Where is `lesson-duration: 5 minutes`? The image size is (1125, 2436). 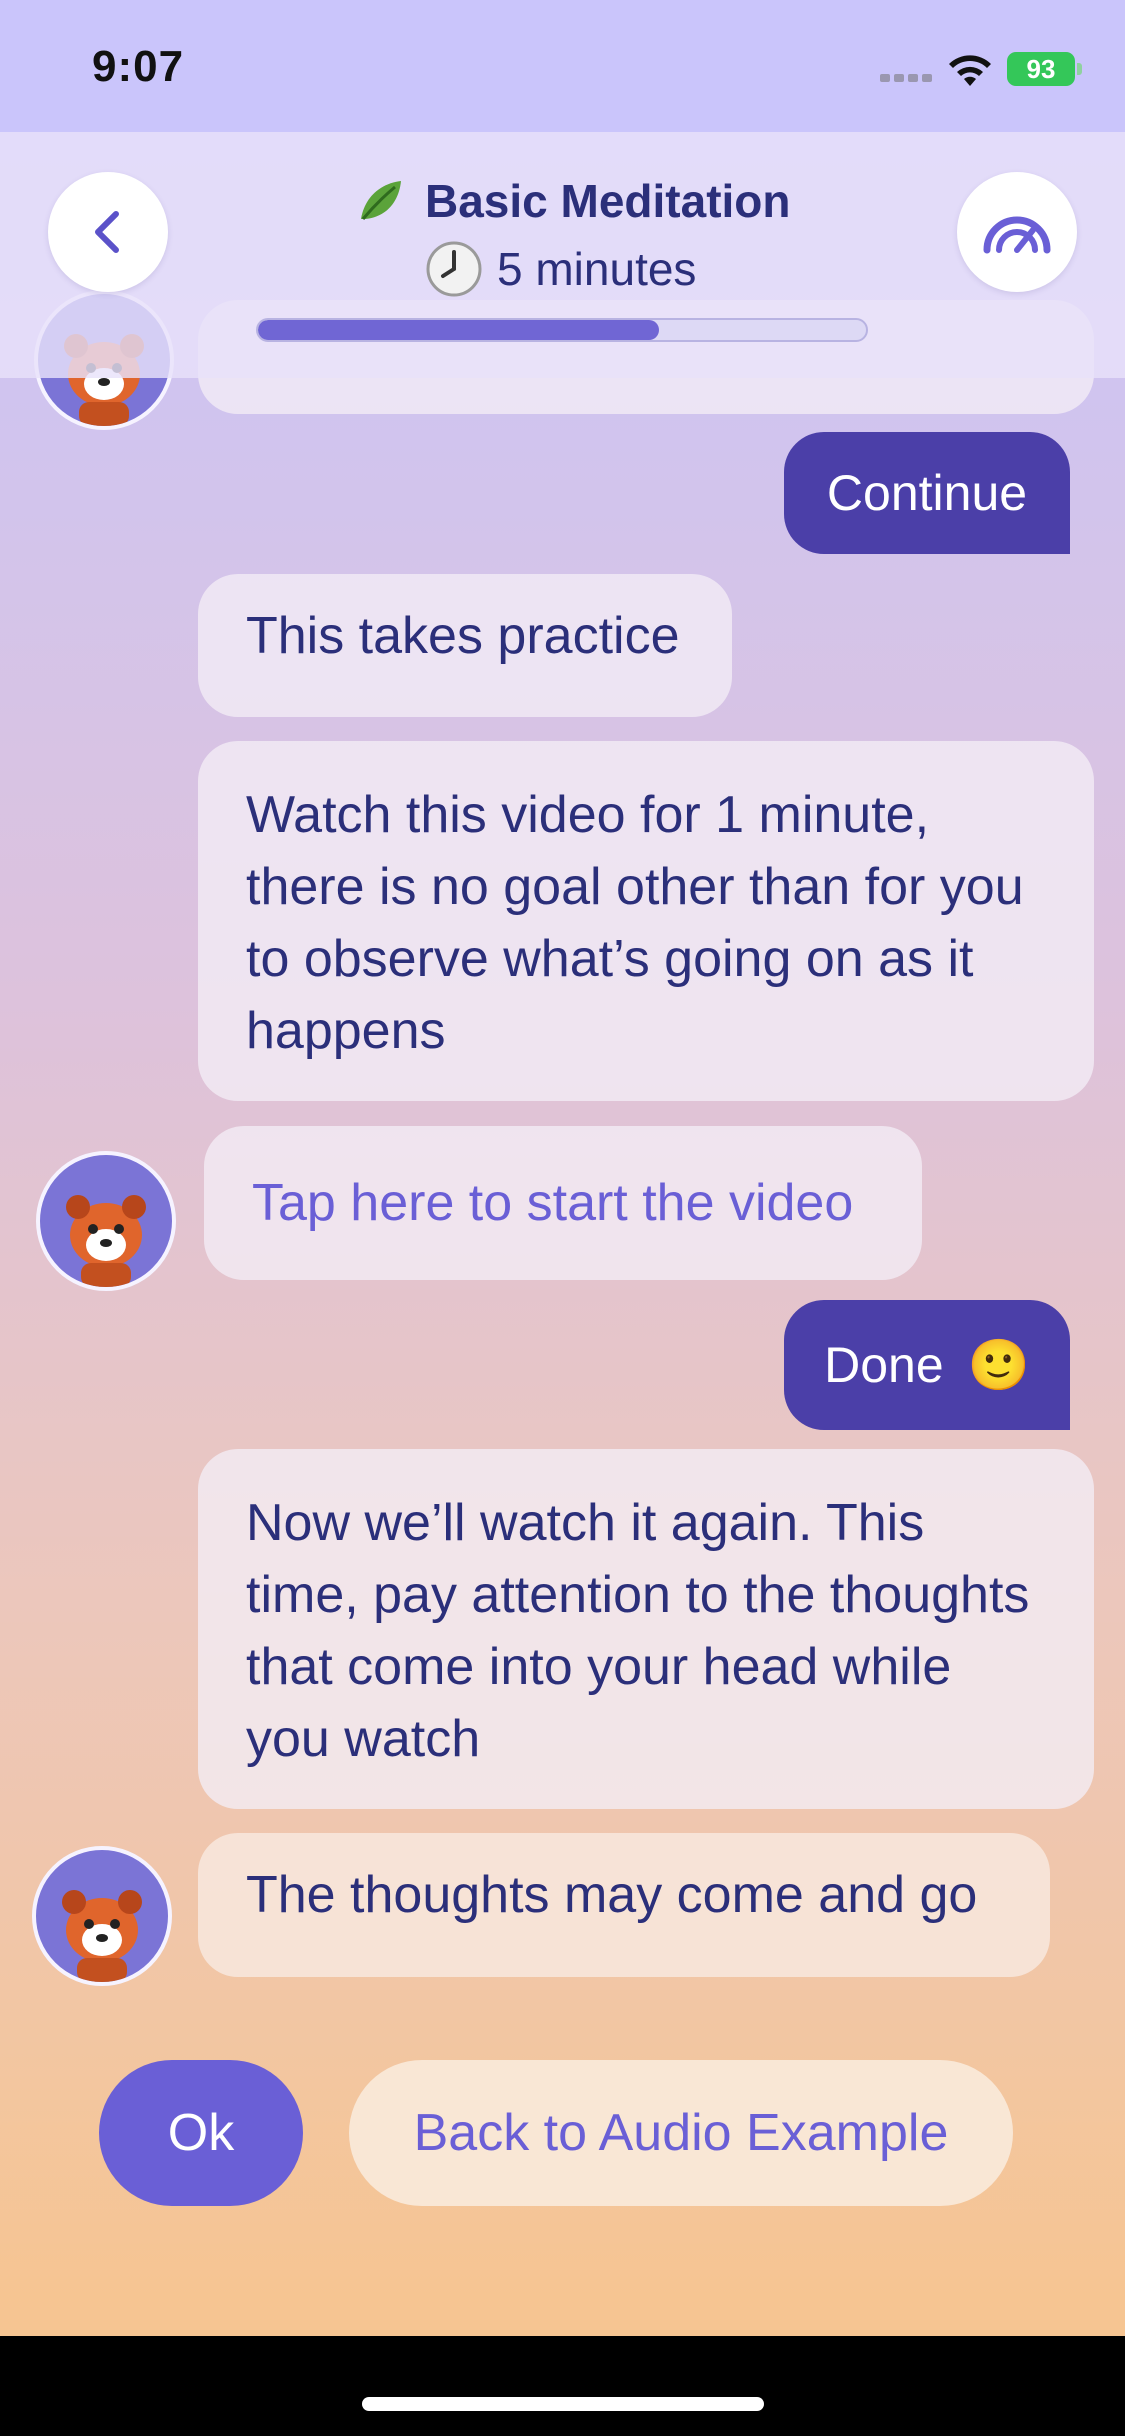
lesson-duration: 5 minutes is located at coordinates (597, 269).